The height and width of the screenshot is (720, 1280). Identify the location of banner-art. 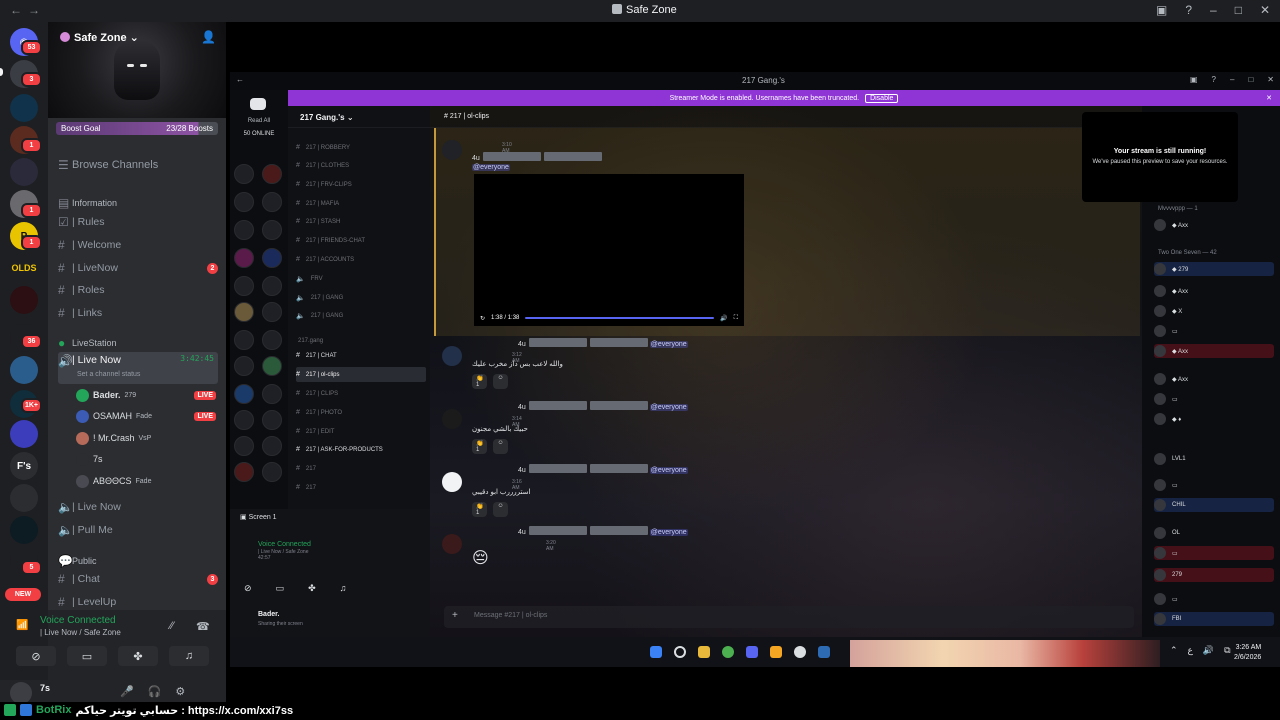
(137, 70).